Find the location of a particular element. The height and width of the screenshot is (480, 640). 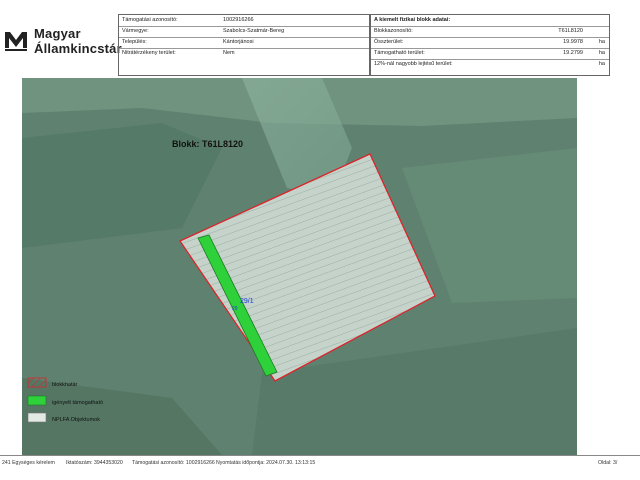

info-label: Blokkazonosító: is located at coordinates (393, 31).